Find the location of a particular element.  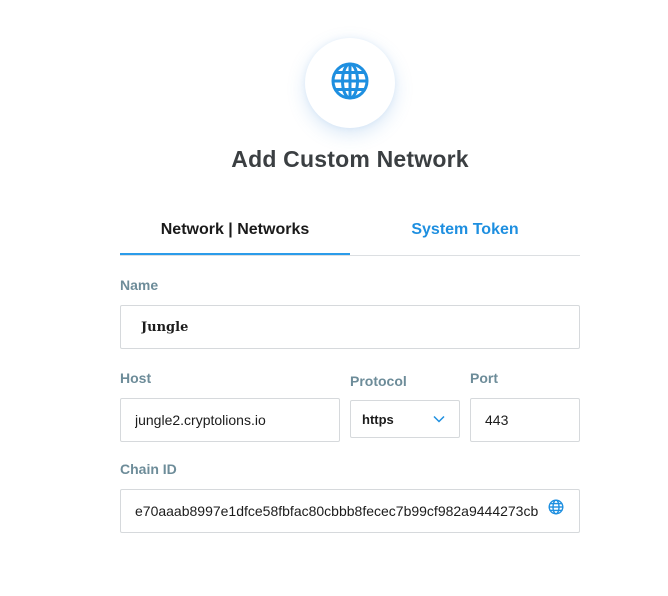

name-field-container is located at coordinates (350, 327).